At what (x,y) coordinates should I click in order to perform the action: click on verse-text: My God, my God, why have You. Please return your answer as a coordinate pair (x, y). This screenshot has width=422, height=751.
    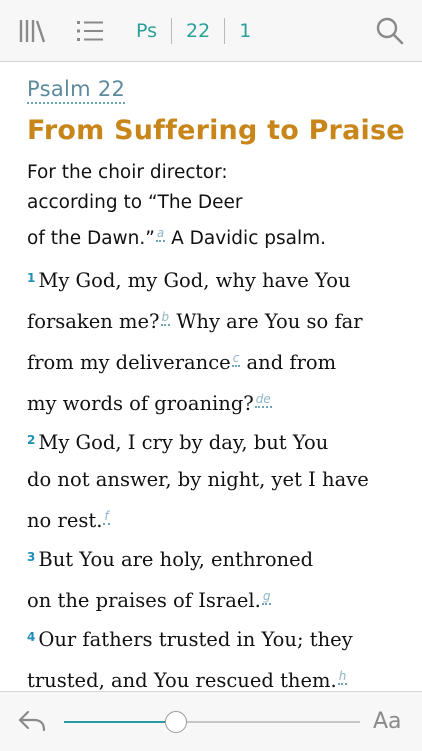
    Looking at the image, I should click on (194, 280).